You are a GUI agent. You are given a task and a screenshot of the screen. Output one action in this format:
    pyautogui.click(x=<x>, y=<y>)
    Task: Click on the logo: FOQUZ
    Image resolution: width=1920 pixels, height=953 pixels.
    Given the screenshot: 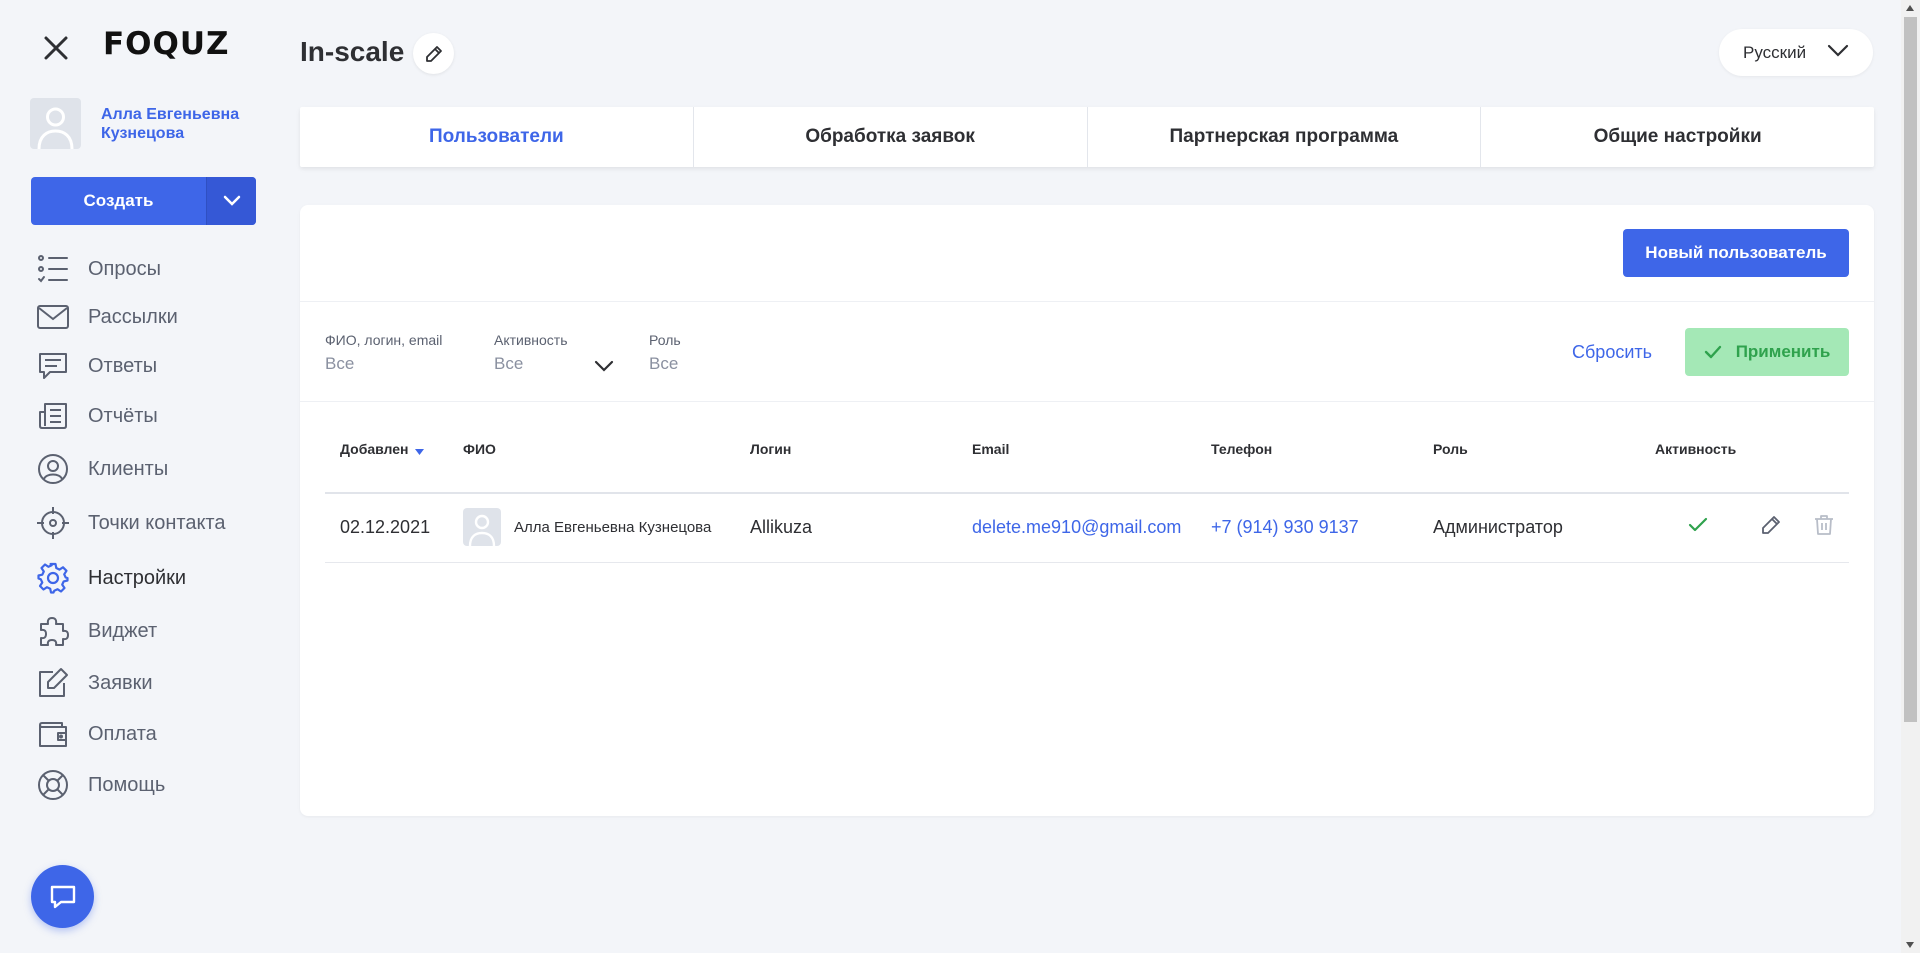 What is the action you would take?
    pyautogui.click(x=166, y=44)
    